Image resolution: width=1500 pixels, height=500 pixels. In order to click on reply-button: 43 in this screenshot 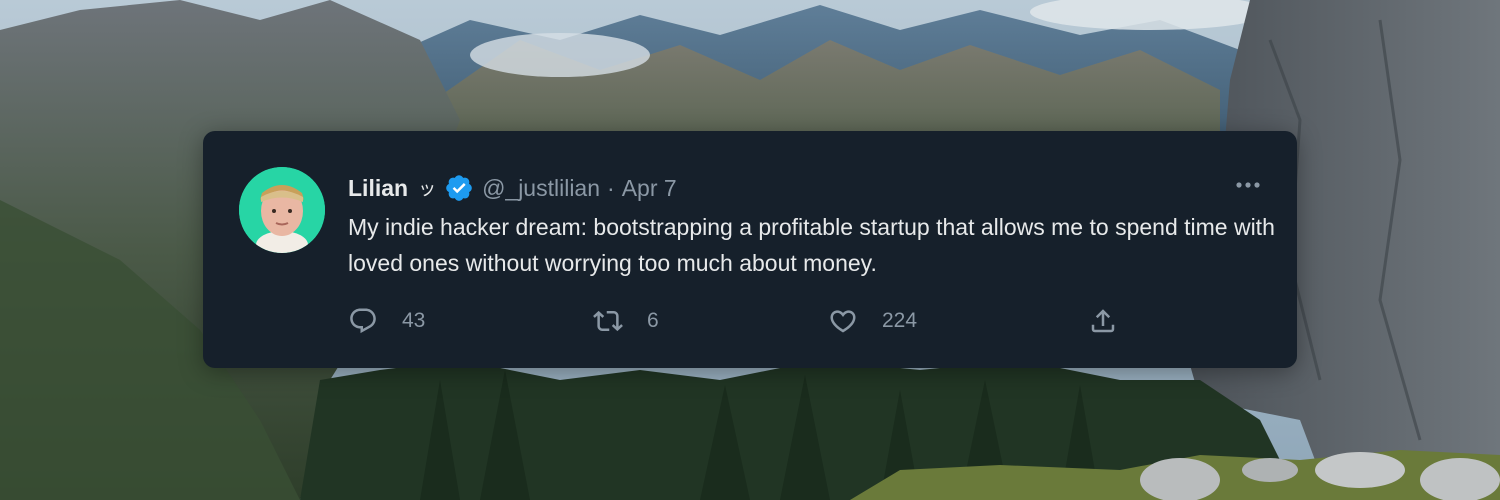, I will do `click(386, 321)`.